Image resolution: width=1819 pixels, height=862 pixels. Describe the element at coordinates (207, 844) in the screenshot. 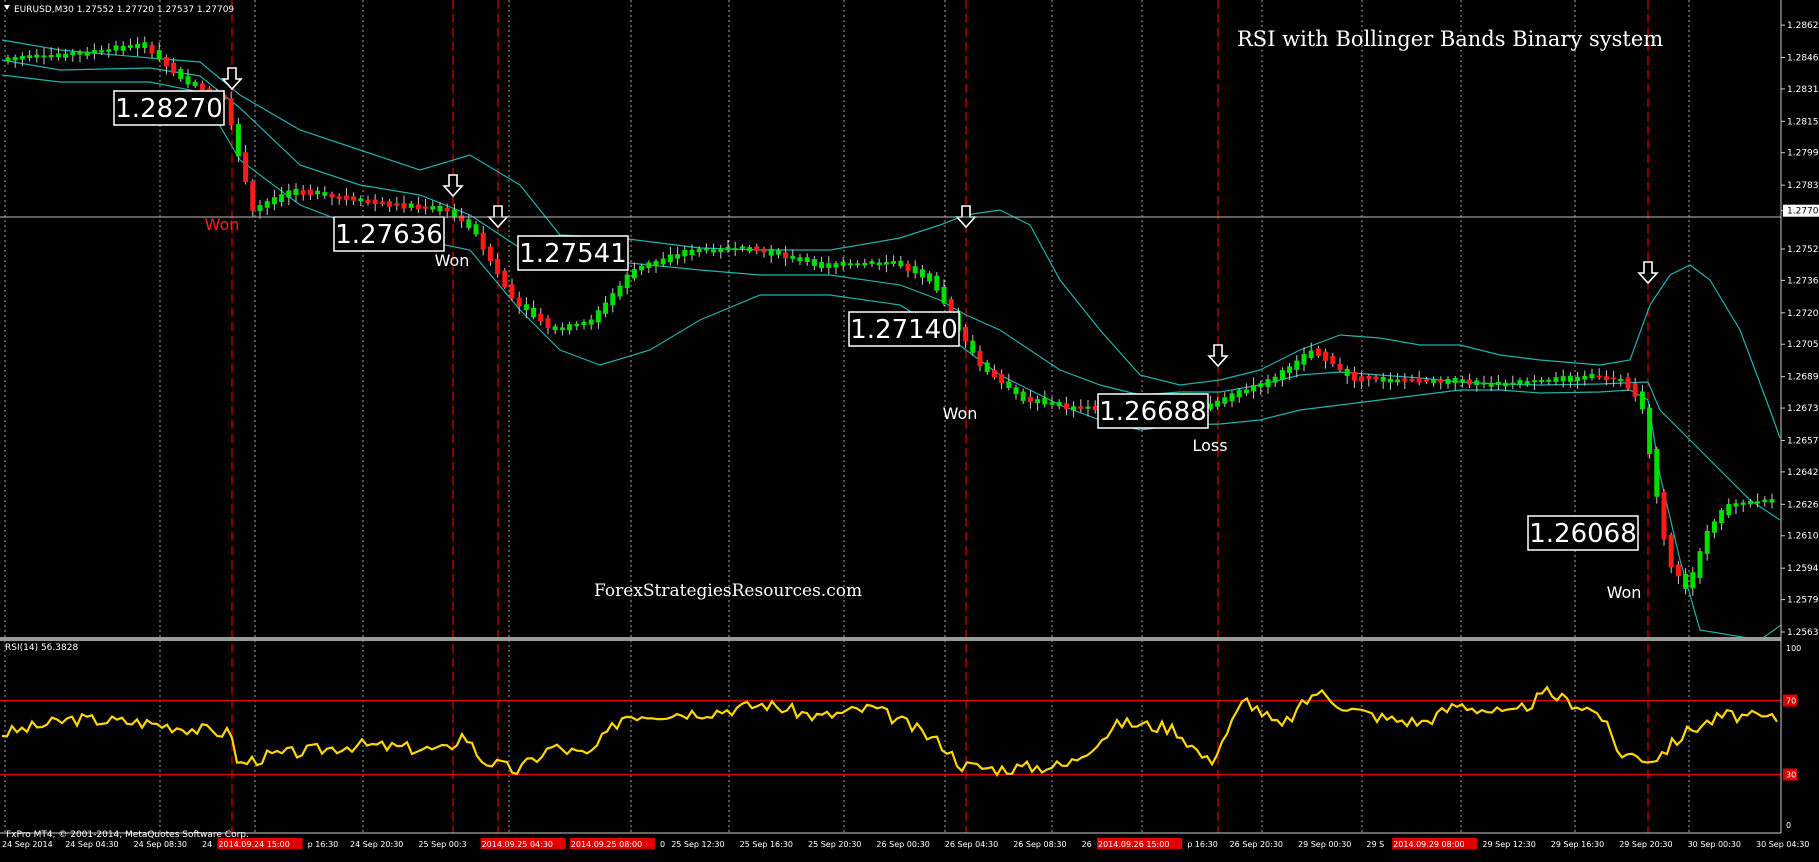

I see `time-axis-label: 24` at that location.